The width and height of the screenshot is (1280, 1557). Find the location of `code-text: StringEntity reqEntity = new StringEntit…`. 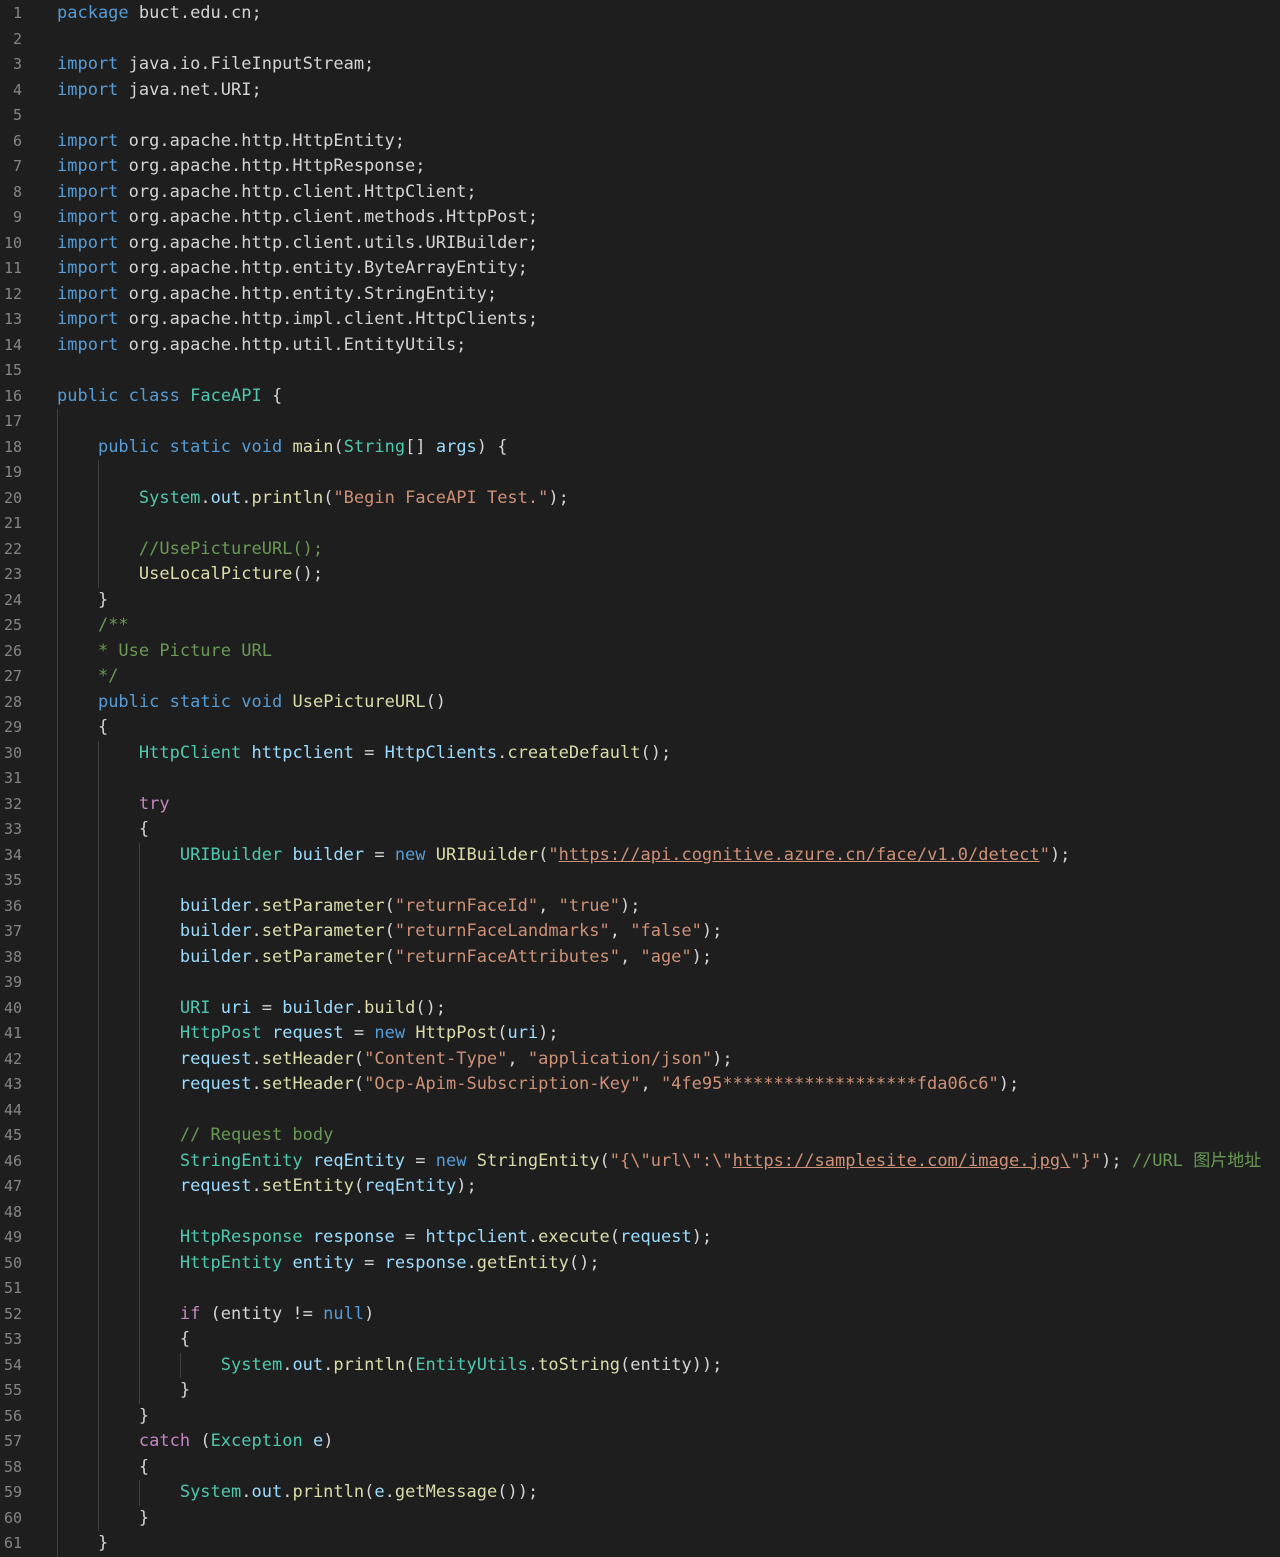

code-text: StringEntity reqEntity = new StringEntit… is located at coordinates (659, 1162).